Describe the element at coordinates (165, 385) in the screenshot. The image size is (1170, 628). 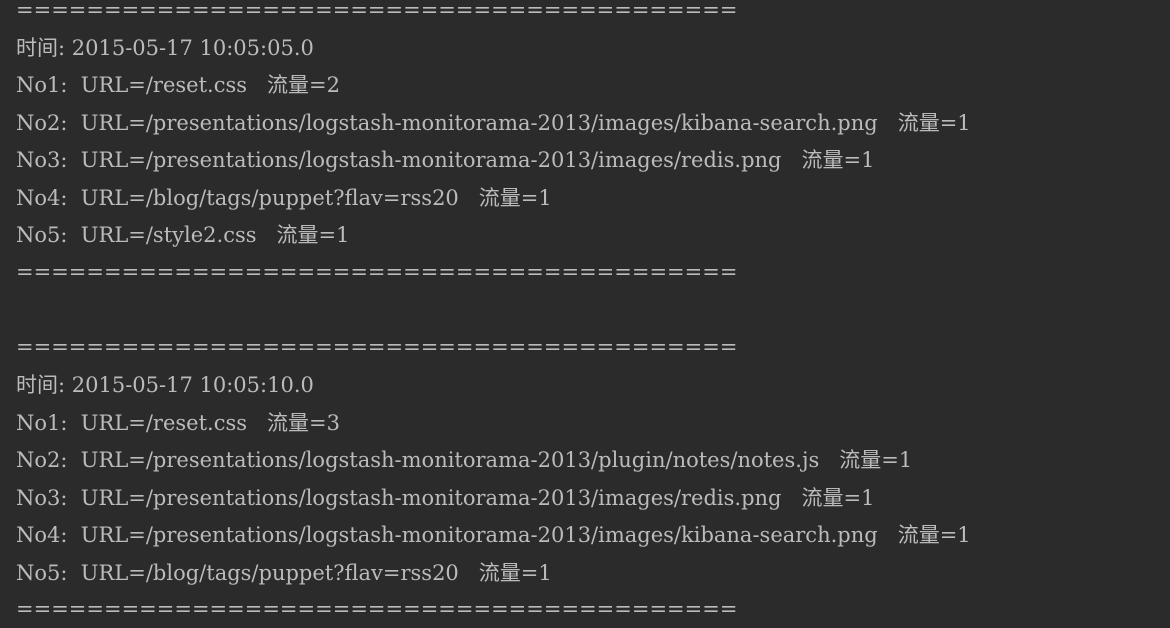
I see `timestamp-line: 时间: 2015-05-17 10:05:10.0` at that location.